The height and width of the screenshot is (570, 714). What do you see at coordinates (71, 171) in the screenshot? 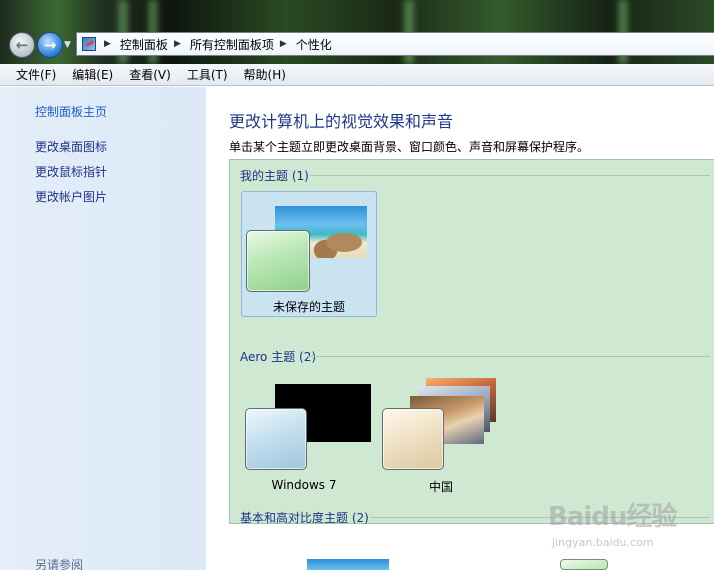
I see `sidebar-link-mouse-pointers: 更改鼠标指针` at bounding box center [71, 171].